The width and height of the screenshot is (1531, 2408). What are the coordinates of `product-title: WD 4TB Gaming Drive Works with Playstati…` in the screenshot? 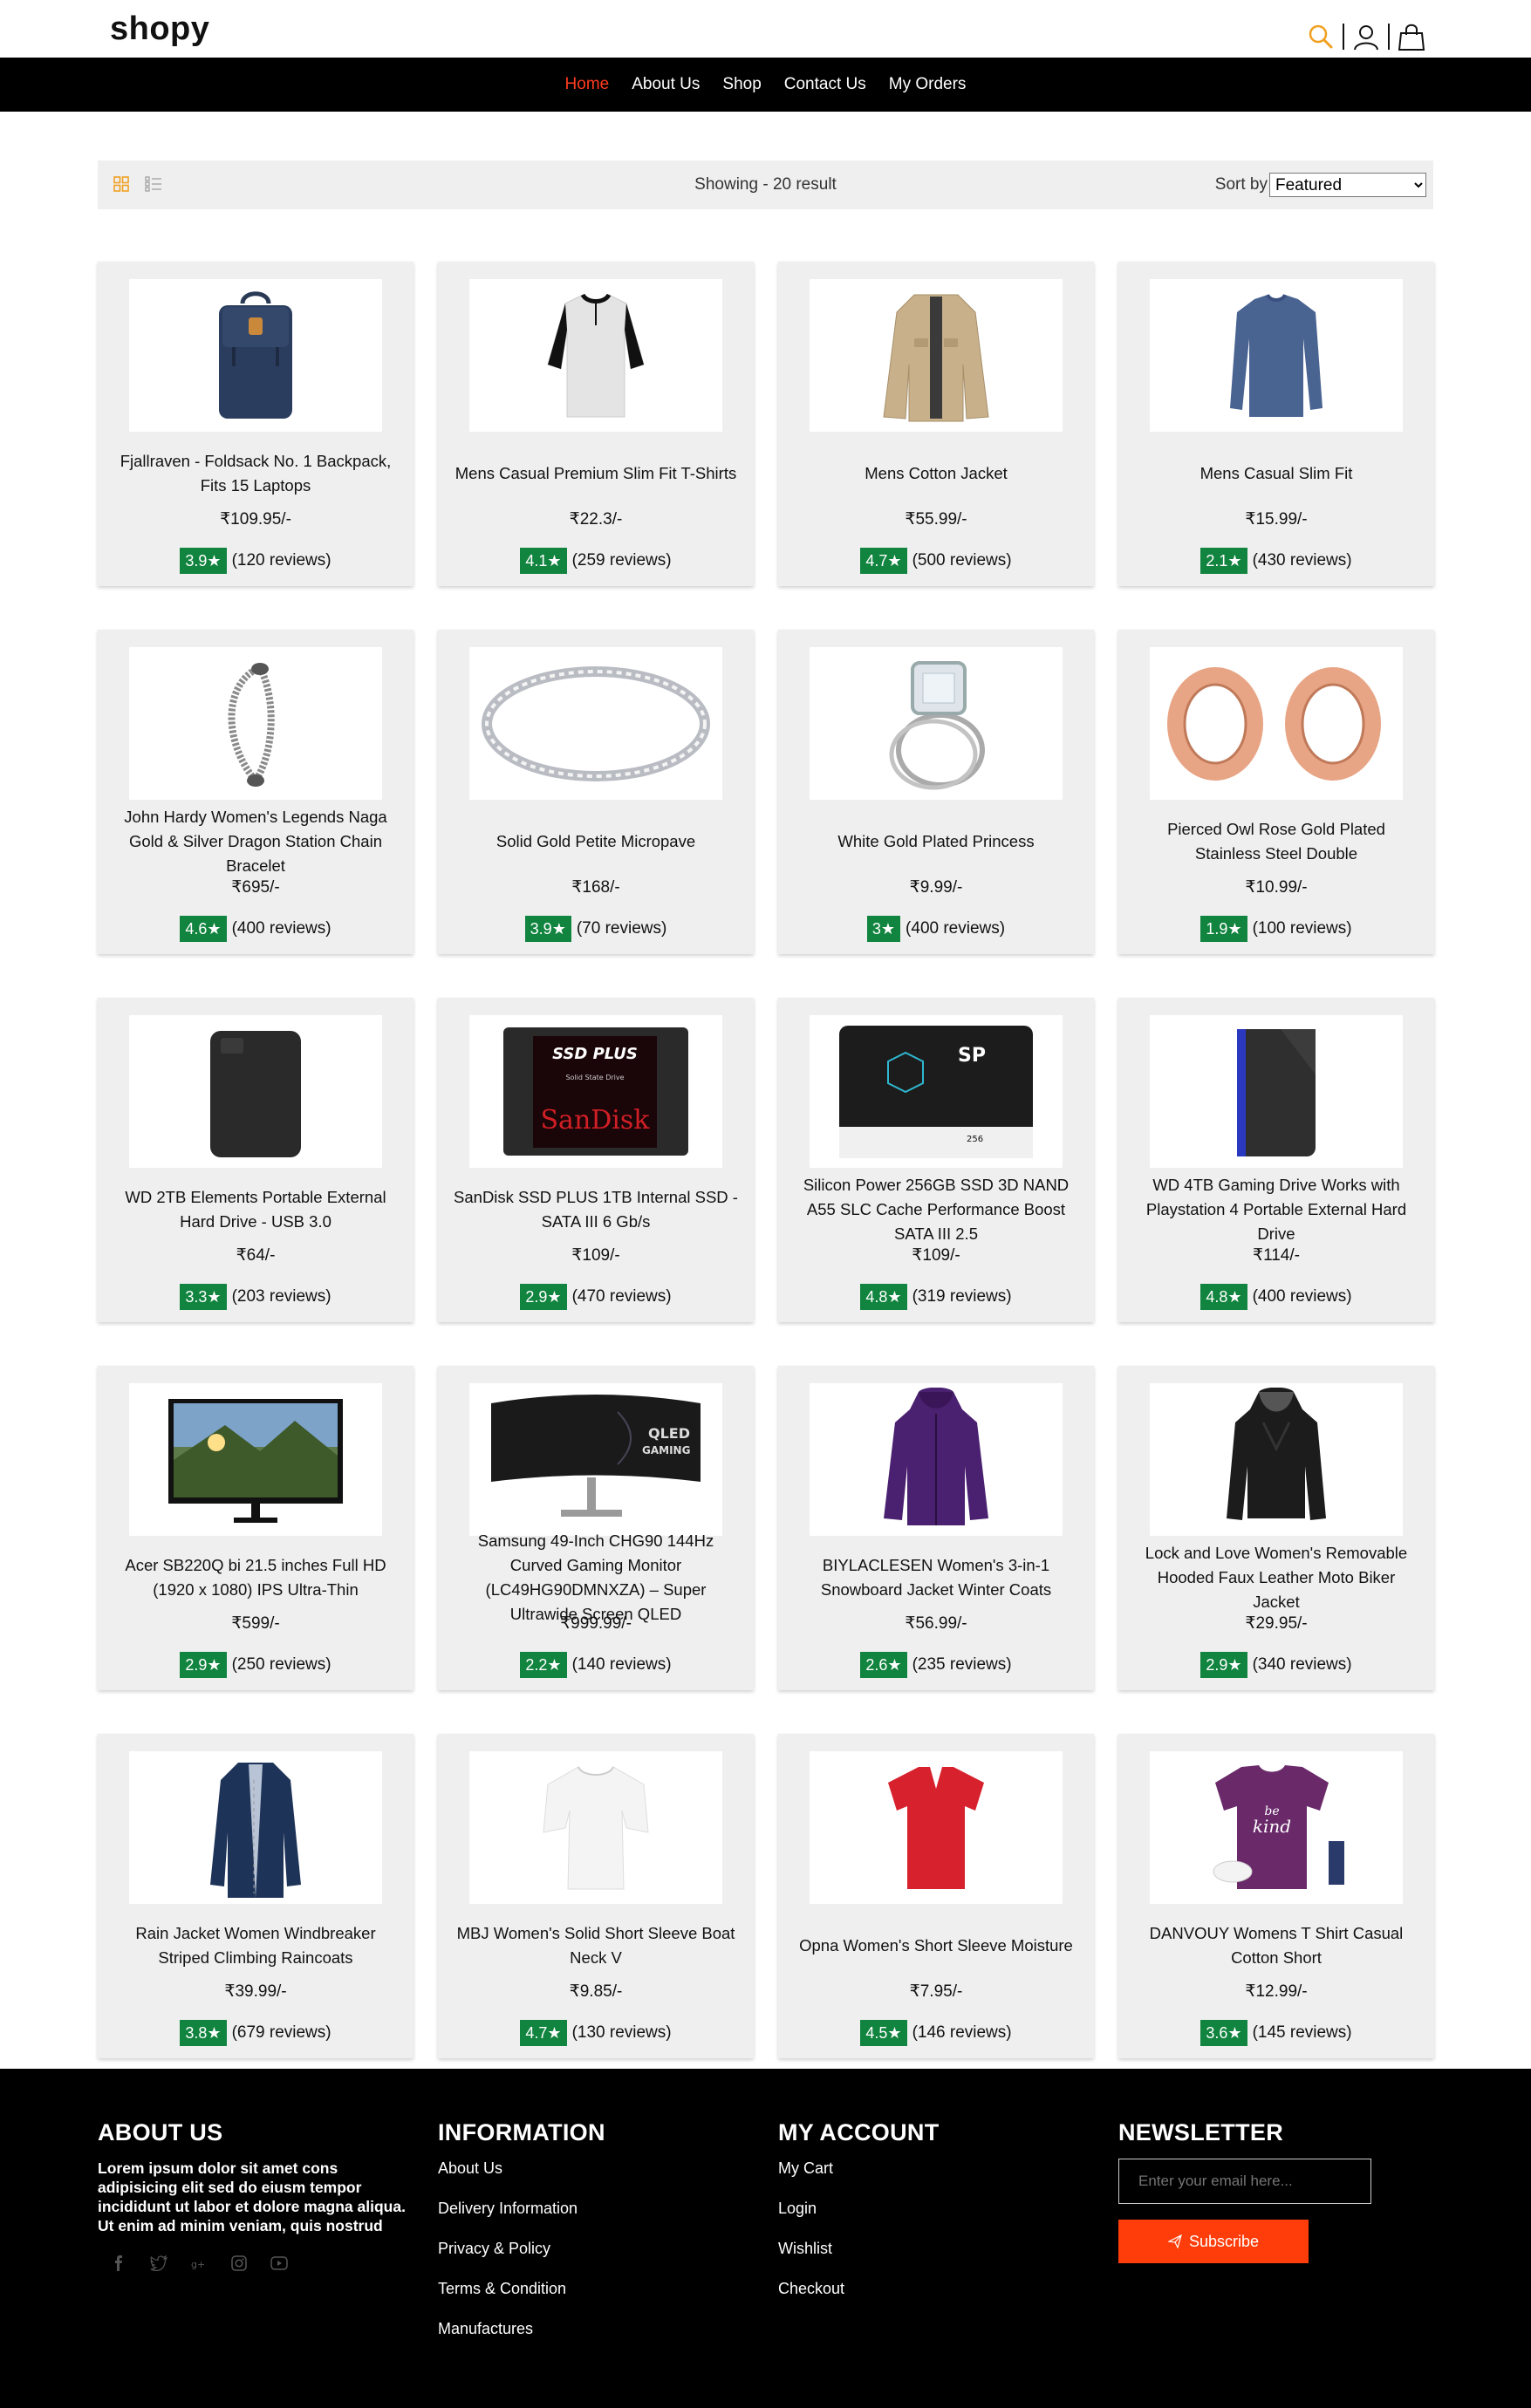 It's located at (1276, 1209).